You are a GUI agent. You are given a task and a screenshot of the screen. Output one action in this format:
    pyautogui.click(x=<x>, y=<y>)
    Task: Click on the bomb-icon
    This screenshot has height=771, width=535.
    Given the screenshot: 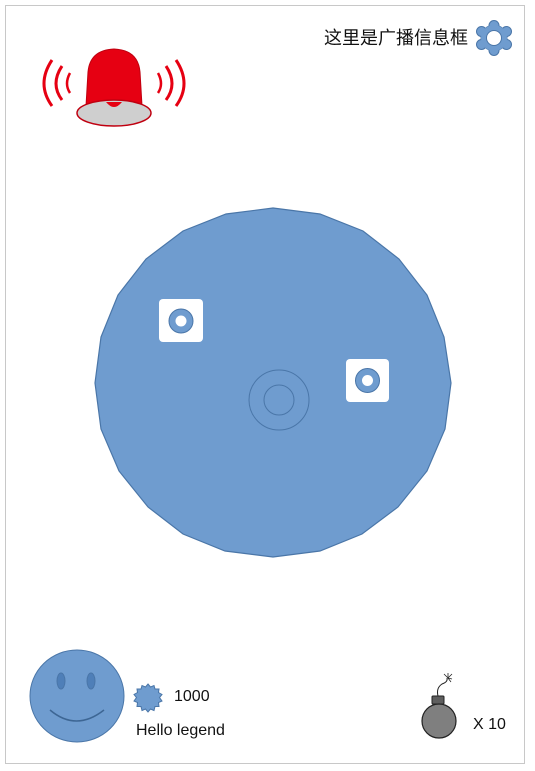 What is the action you would take?
    pyautogui.click(x=439, y=709)
    